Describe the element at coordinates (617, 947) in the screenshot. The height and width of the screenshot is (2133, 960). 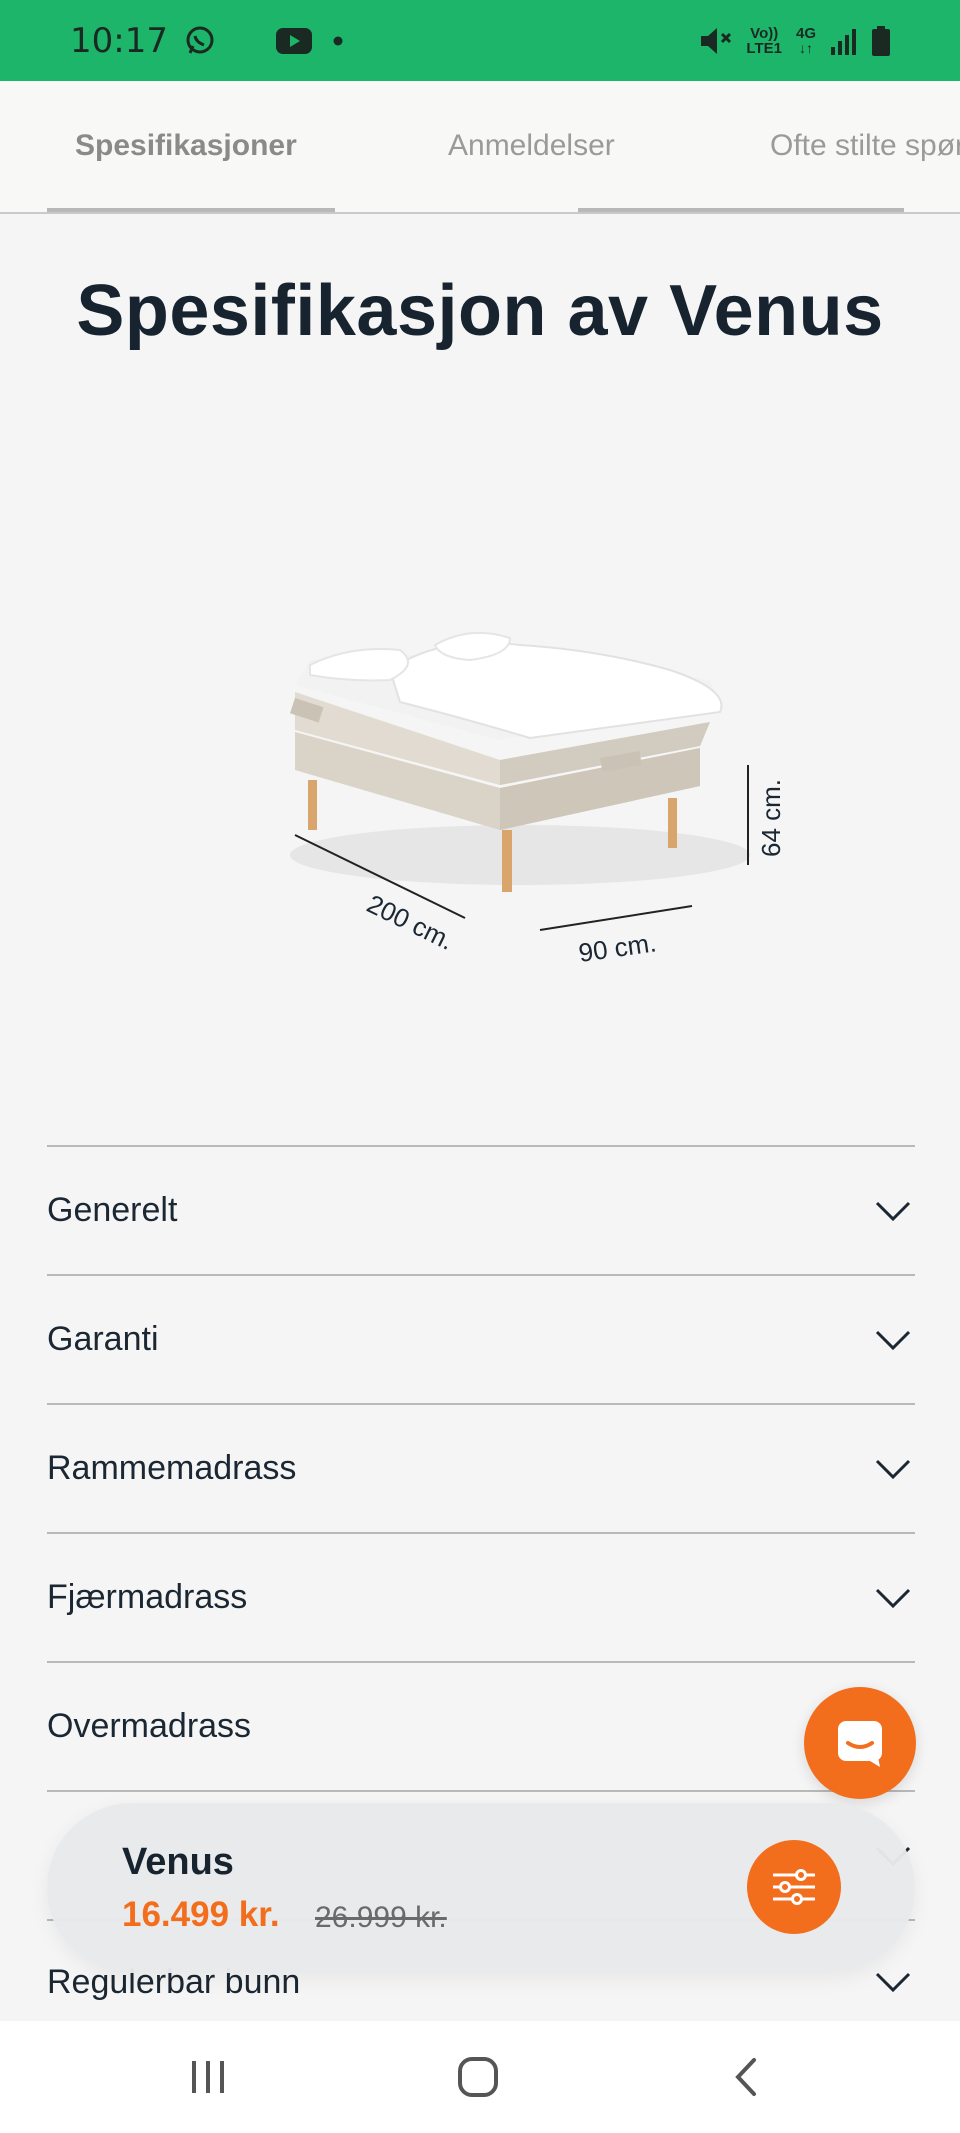
I see `width-label: 90 cm.` at that location.